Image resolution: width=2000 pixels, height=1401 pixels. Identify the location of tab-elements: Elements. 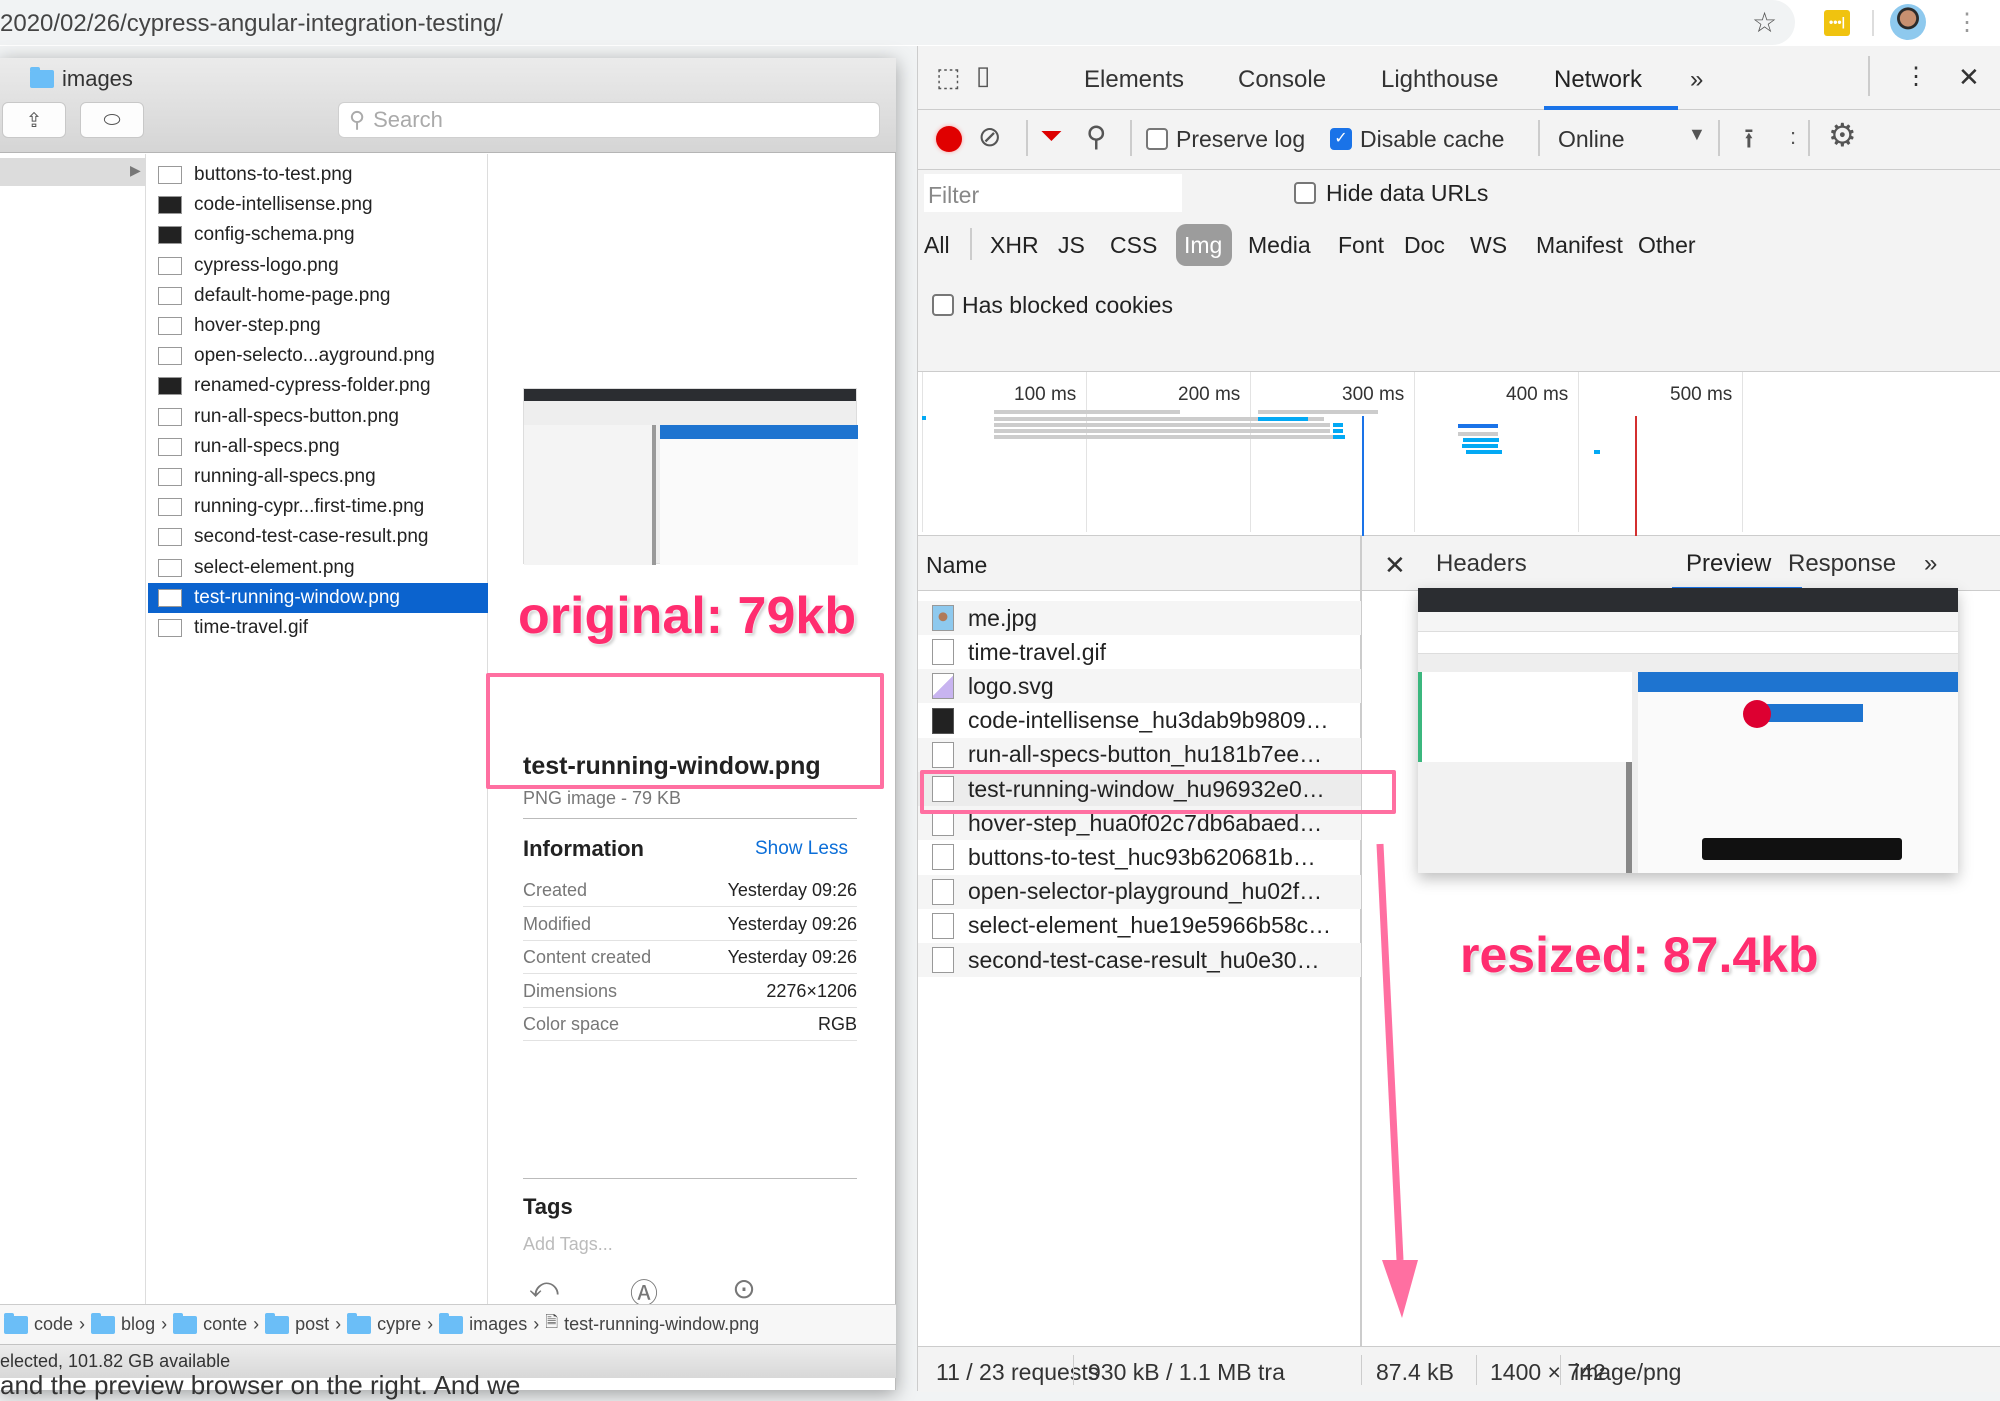
(1134, 80).